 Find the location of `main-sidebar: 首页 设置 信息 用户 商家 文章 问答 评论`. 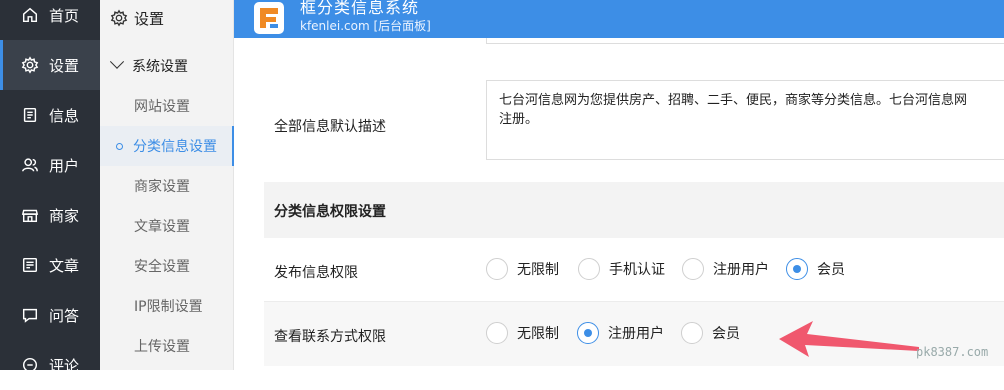

main-sidebar: 首页 设置 信息 用户 商家 文章 问答 评论 is located at coordinates (50, 187).